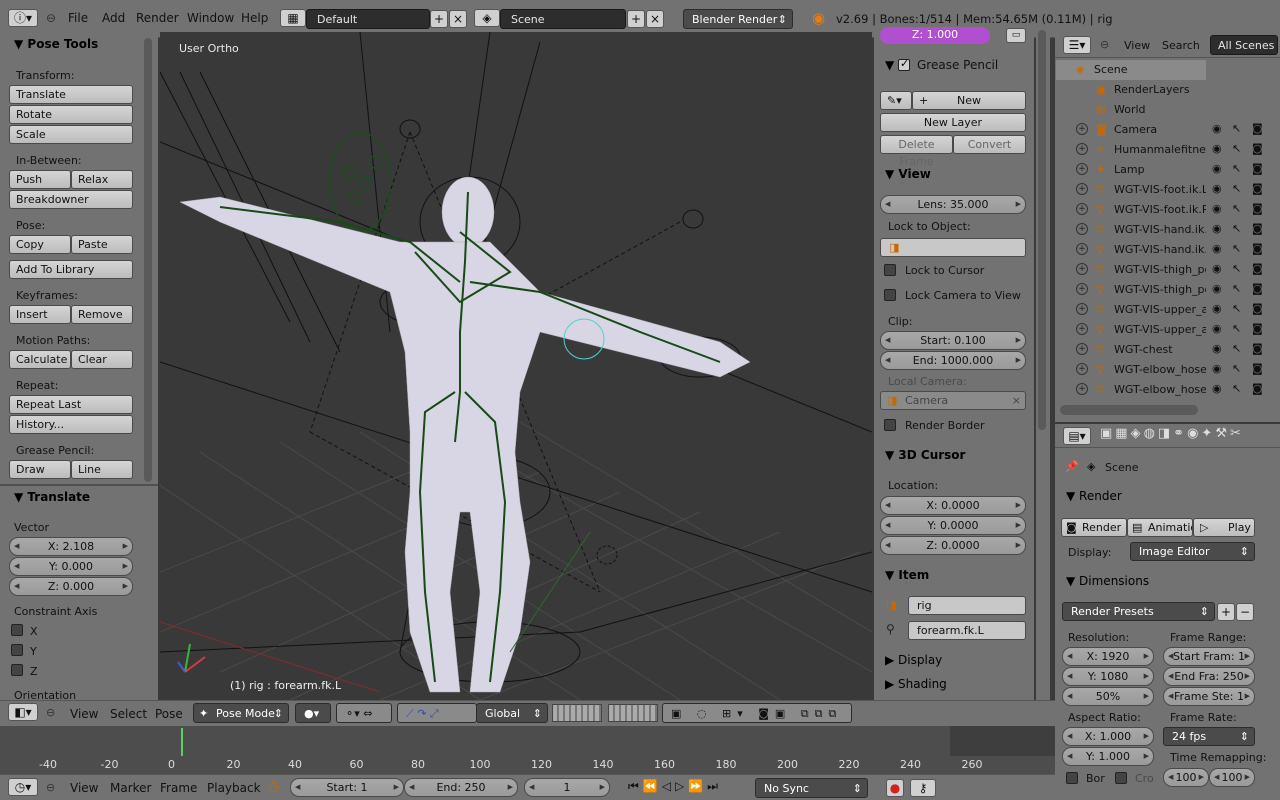 The height and width of the screenshot is (800, 1280). I want to click on orientation-dropdown: Global ⇕, so click(512, 713).